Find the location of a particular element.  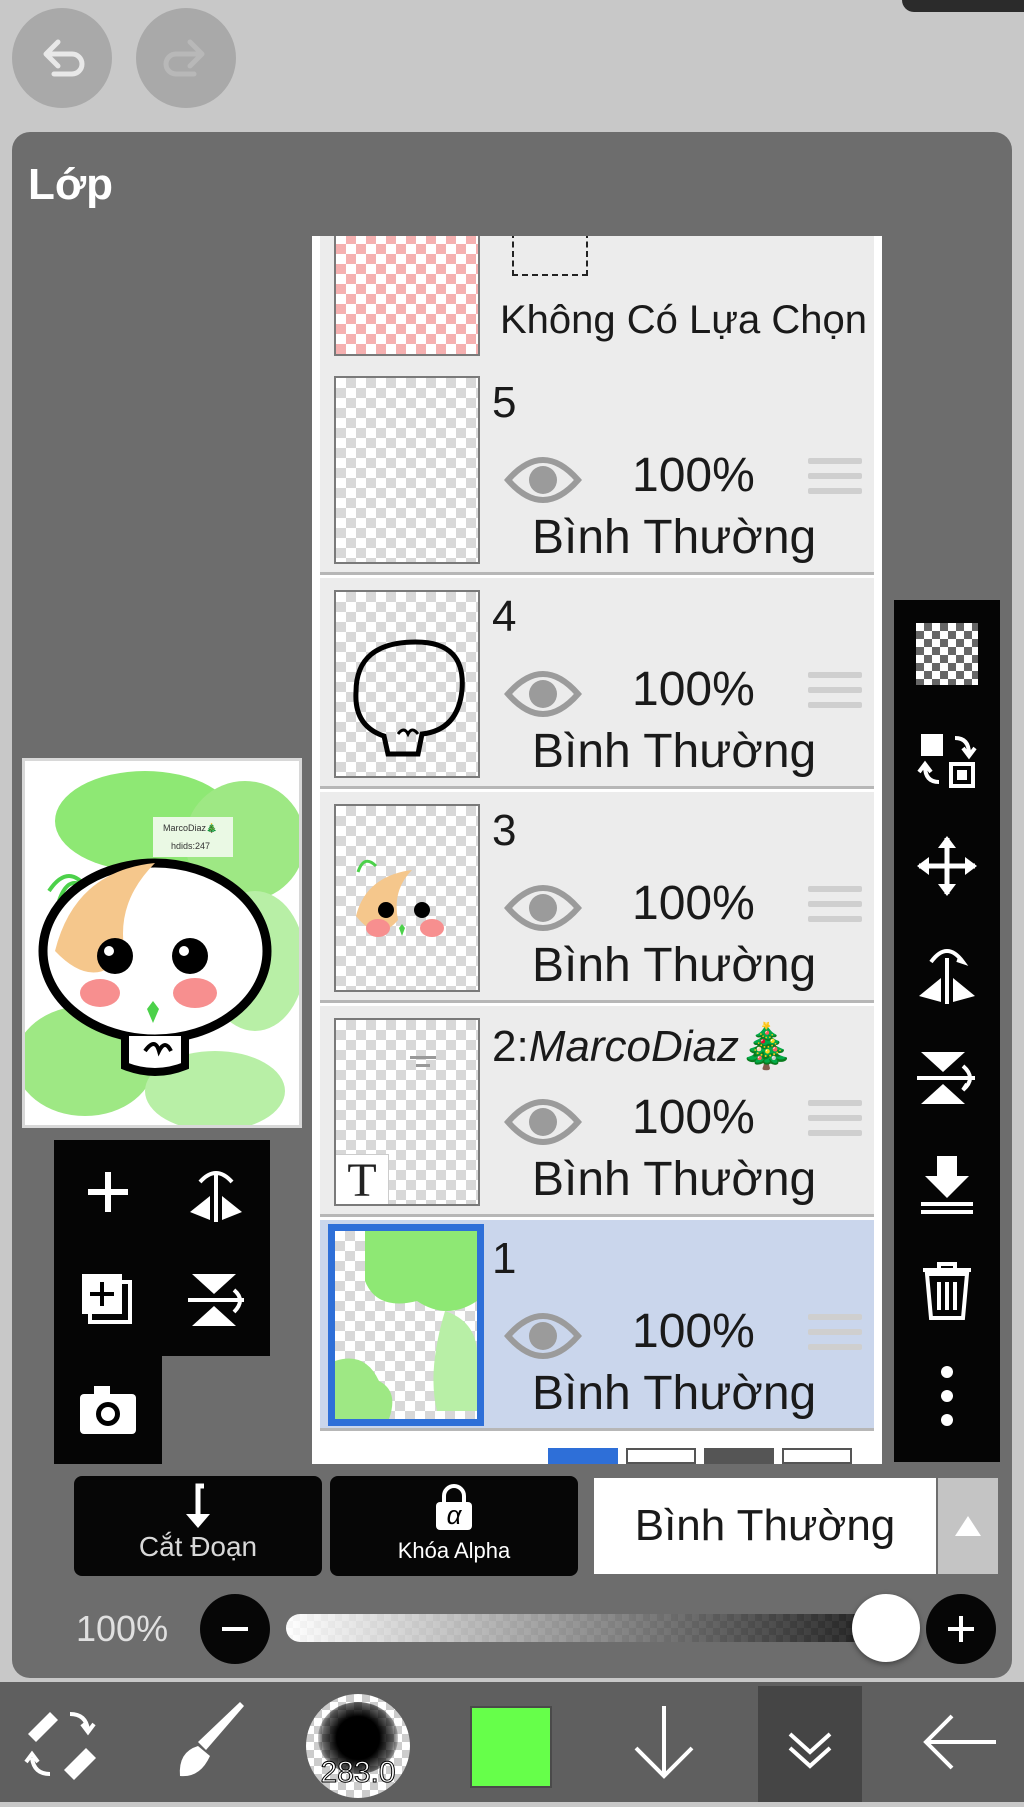

selection-layer-row: Không Có Lựa Chọn is located at coordinates (597, 301).